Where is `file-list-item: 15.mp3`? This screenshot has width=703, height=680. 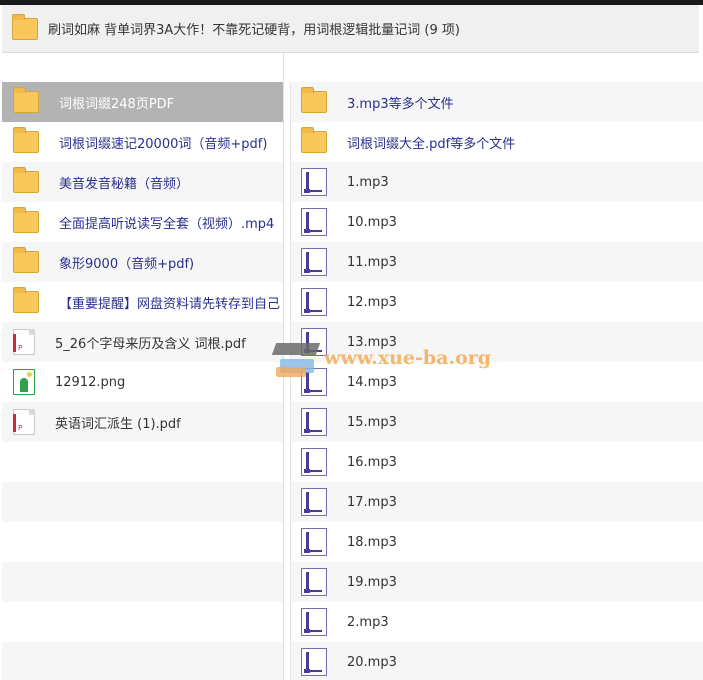
file-list-item: 15.mp3 is located at coordinates (497, 422).